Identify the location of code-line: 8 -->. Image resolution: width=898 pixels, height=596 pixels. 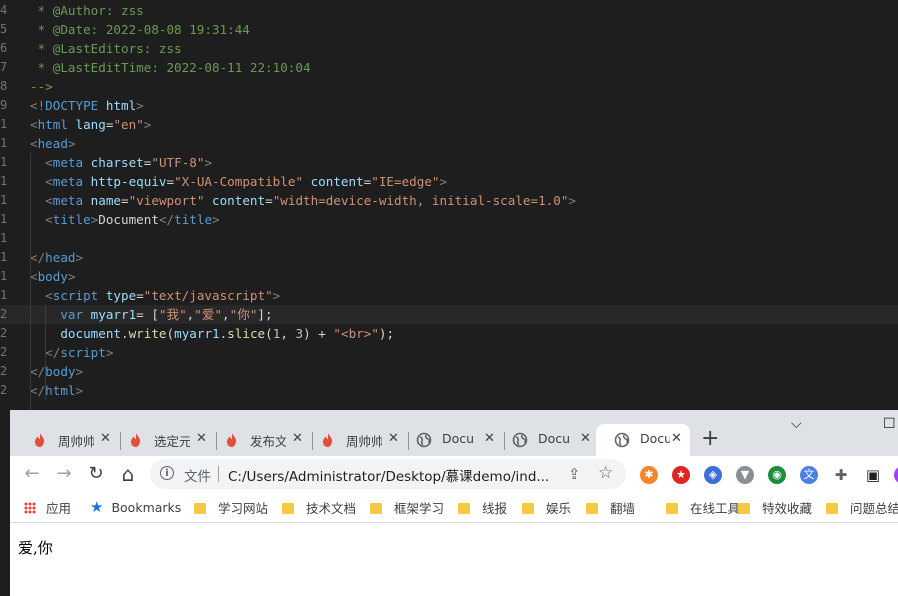
(449, 86).